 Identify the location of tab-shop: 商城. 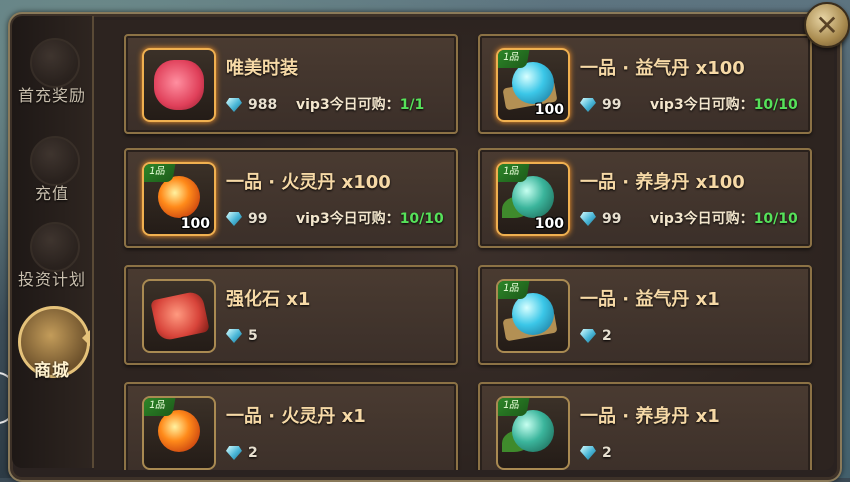
(52, 349).